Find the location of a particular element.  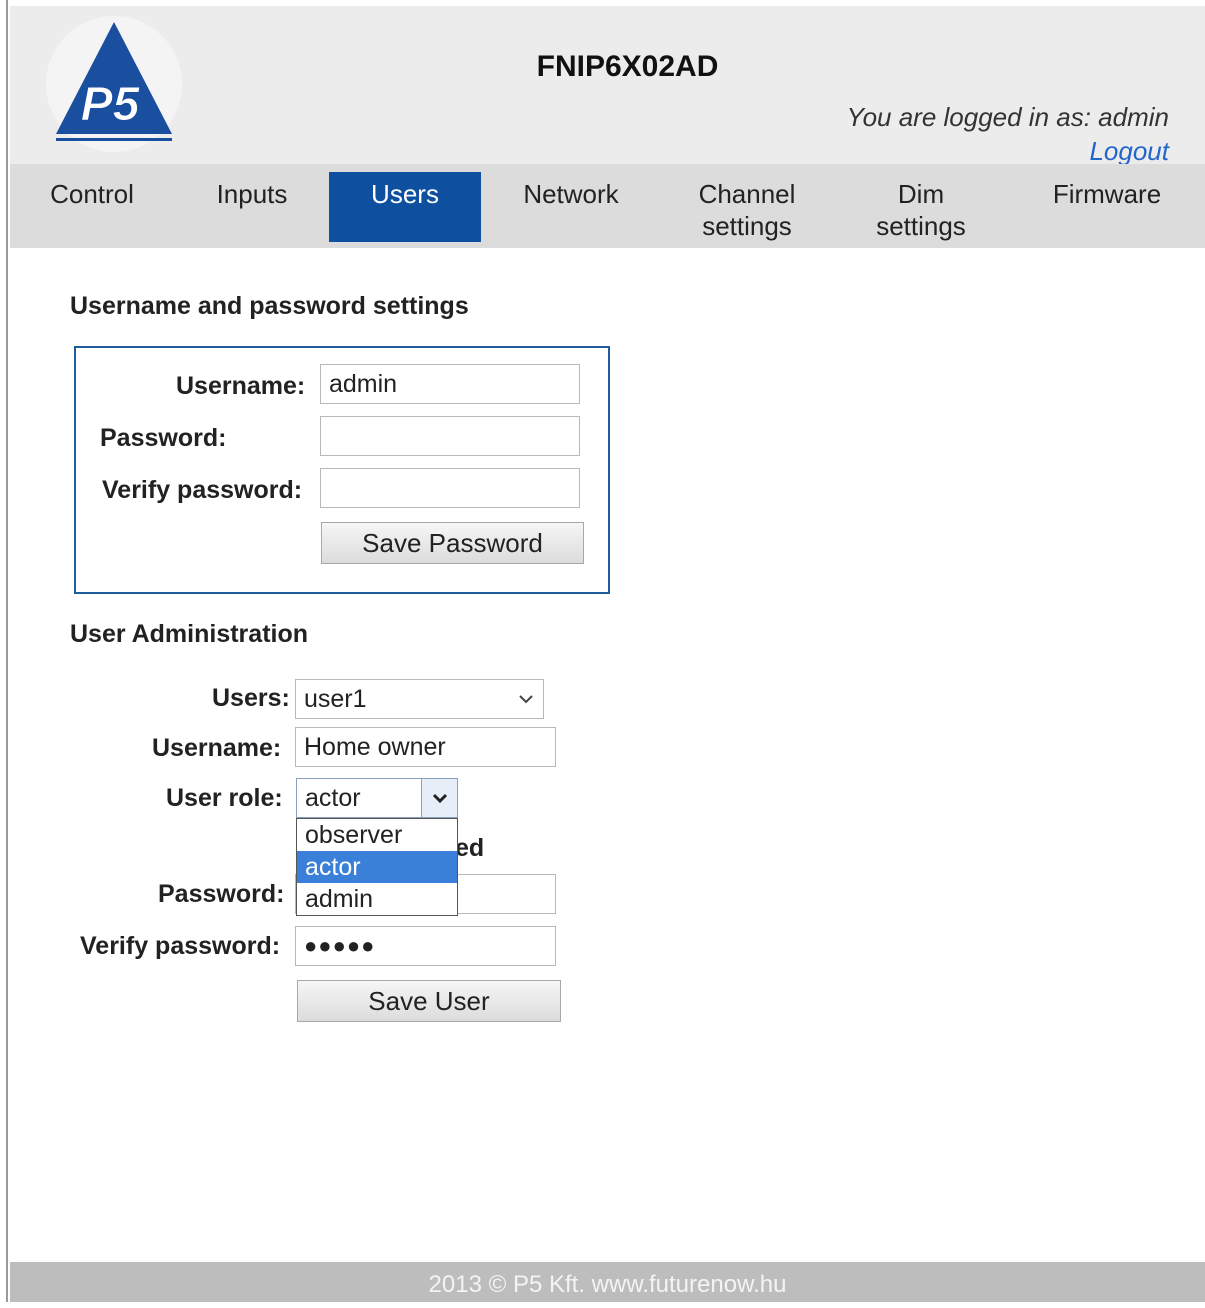

save-password-button: Save Password is located at coordinates (452, 543).